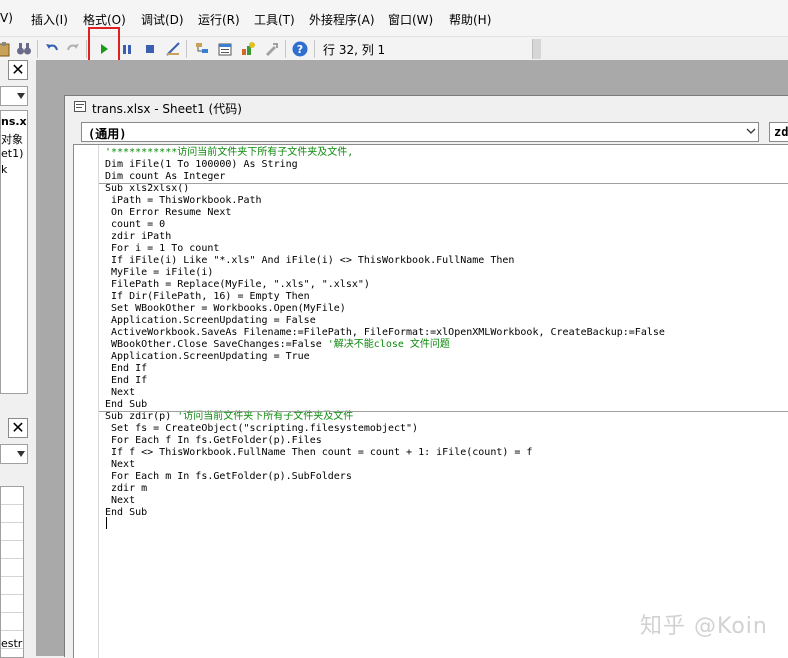  What do you see at coordinates (104, 19) in the screenshot?
I see `menu-format: 格式(O)` at bounding box center [104, 19].